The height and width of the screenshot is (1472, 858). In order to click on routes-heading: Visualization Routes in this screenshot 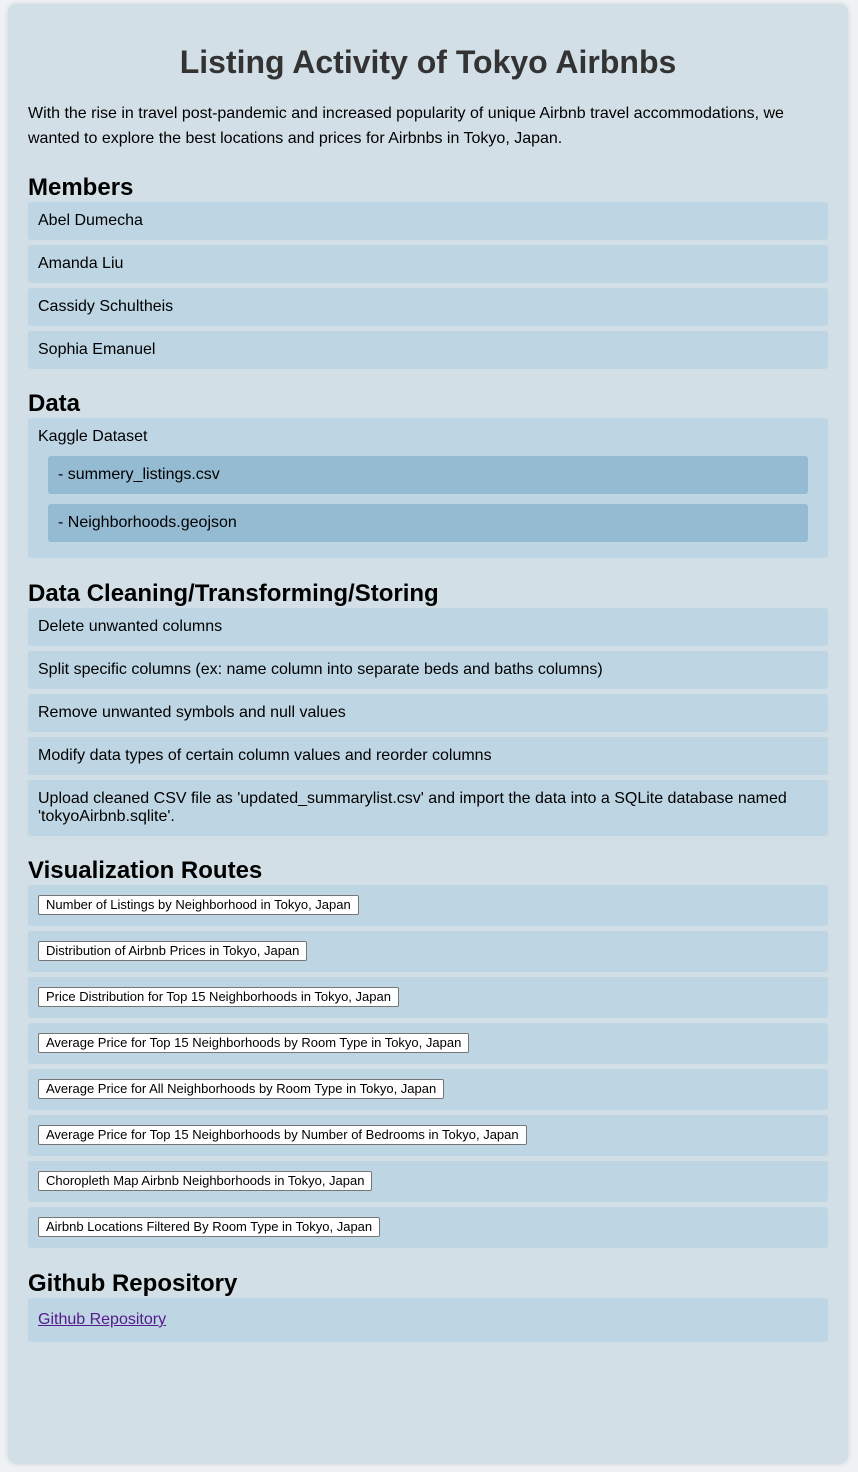, I will do `click(145, 870)`.